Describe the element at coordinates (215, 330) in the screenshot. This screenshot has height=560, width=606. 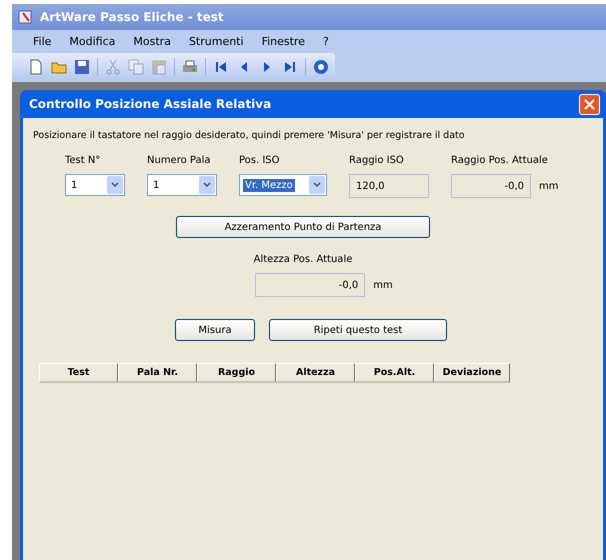
I see `dialog-button: Misura` at that location.